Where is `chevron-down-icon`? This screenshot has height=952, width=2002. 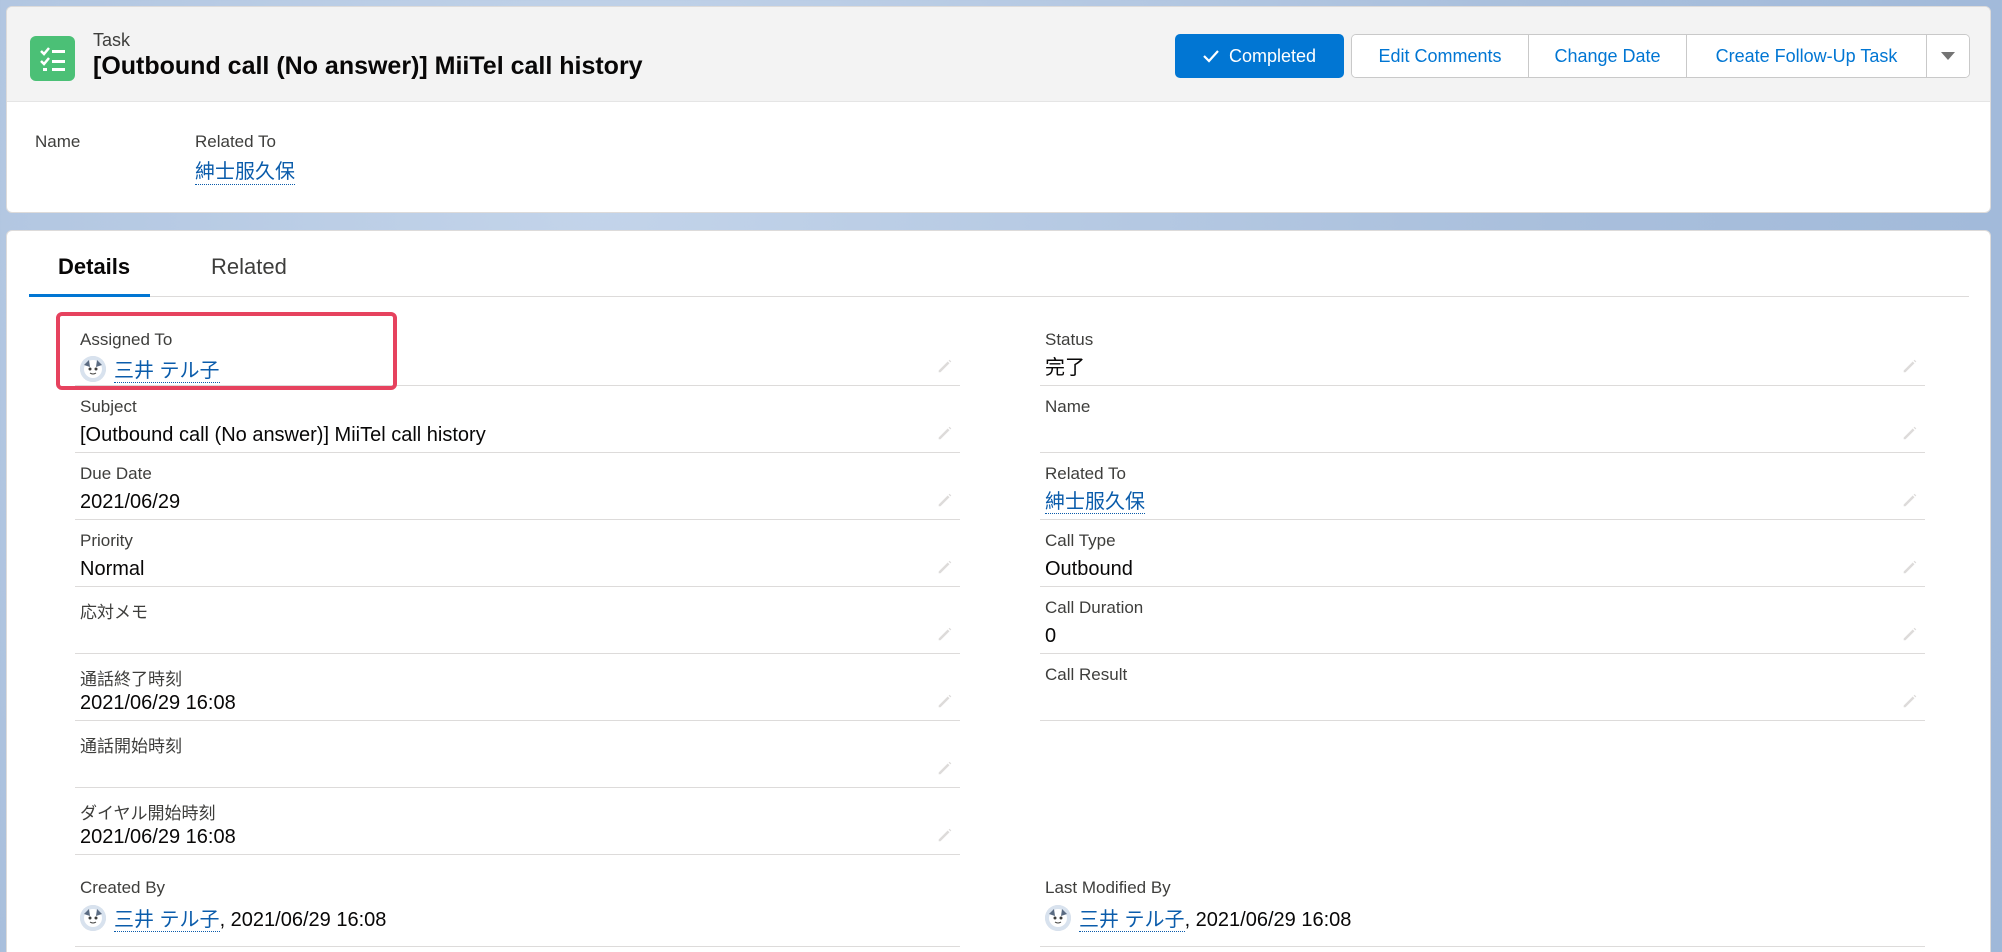 chevron-down-icon is located at coordinates (1948, 56).